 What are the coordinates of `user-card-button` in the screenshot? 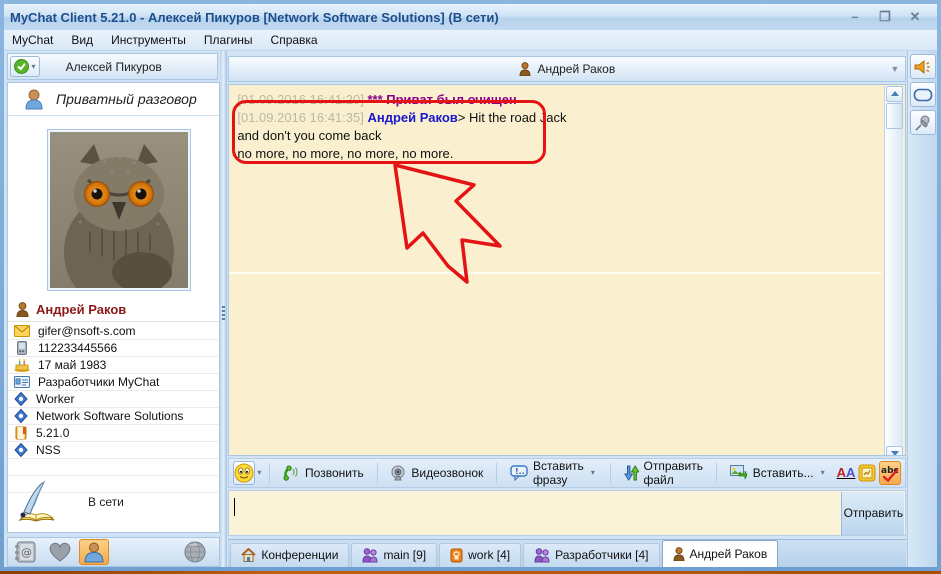 It's located at (94, 552).